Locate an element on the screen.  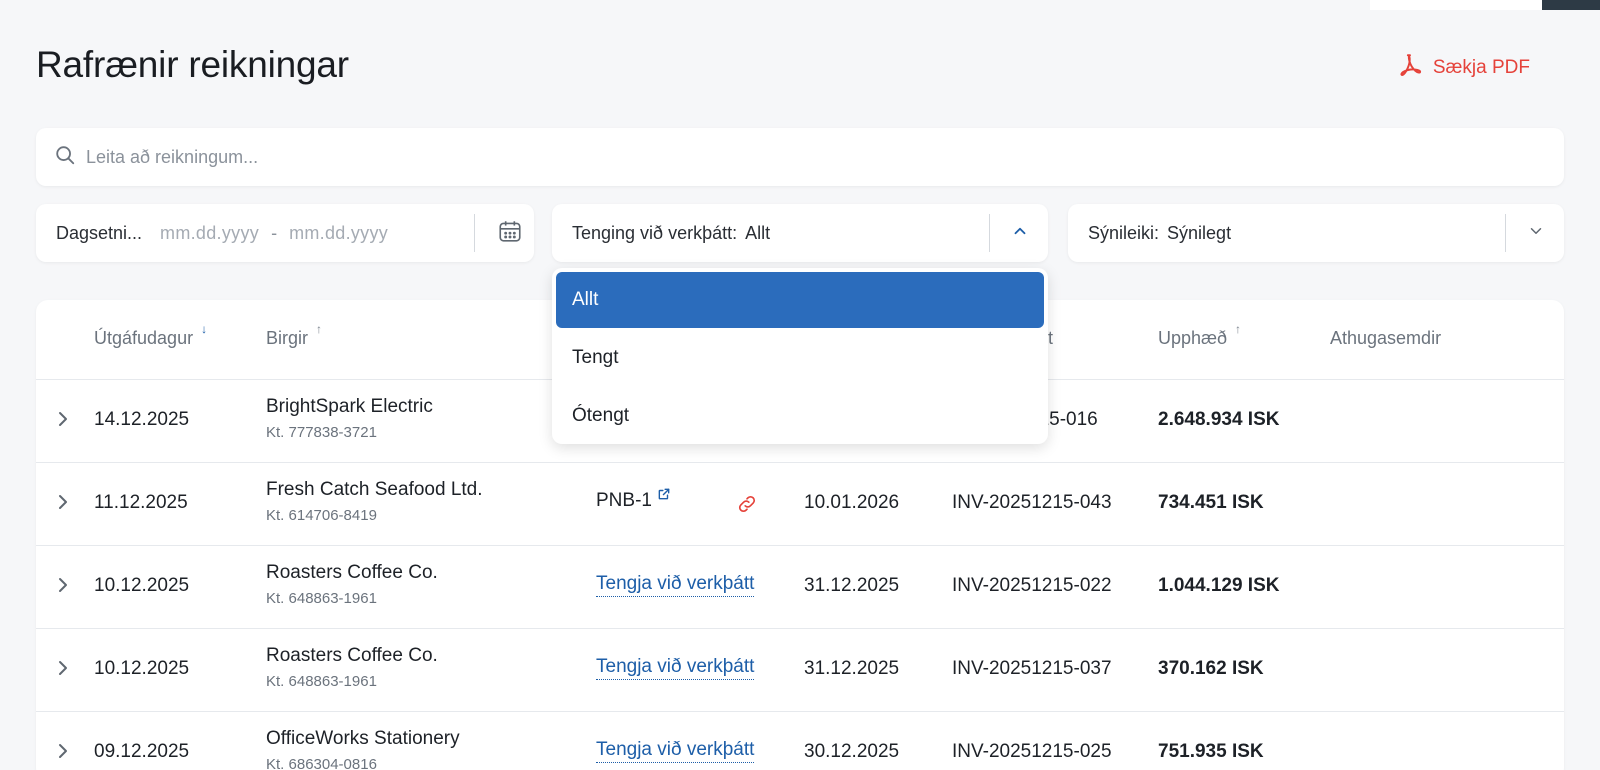
column-header-issue-date: Útgáfudagur ↓ is located at coordinates (150, 335).